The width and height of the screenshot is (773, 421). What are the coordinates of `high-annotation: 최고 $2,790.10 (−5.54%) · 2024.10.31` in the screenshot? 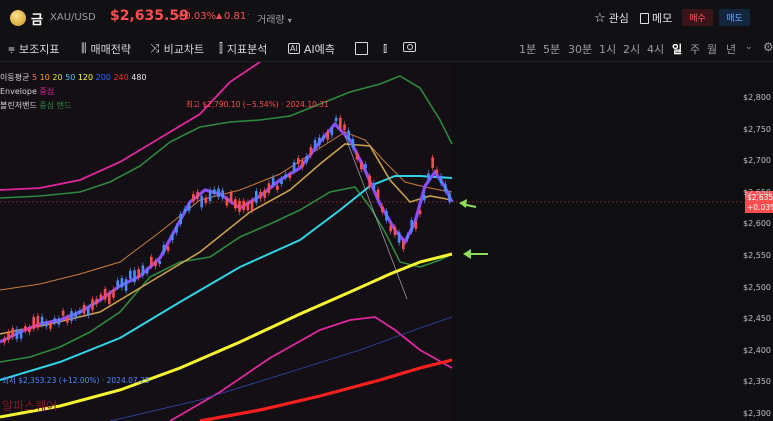 It's located at (257, 104).